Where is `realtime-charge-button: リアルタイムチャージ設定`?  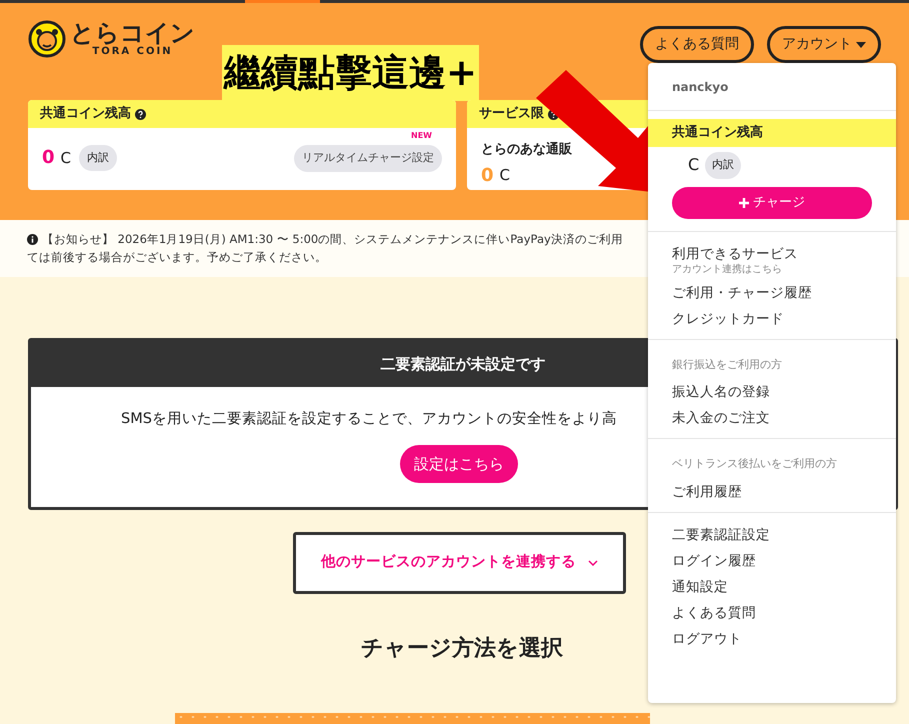 realtime-charge-button: リアルタイムチャージ設定 is located at coordinates (368, 158).